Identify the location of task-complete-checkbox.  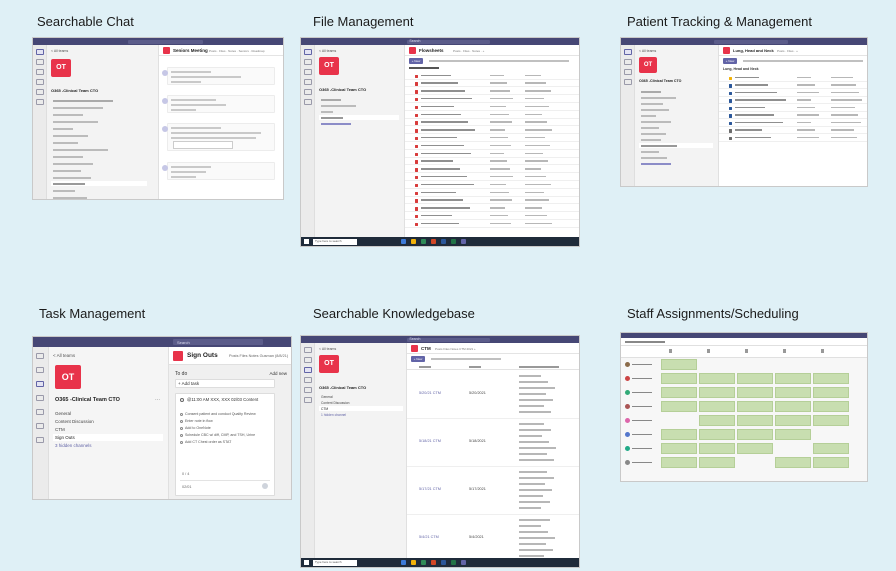
(182, 400).